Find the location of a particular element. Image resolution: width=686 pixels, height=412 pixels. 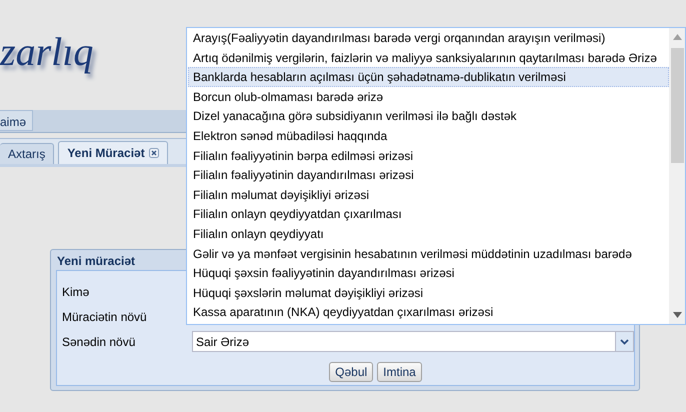

dropdown-option: Hüquqi şəxslərin məlumat dəyişikliyi ərizəsi is located at coordinates (428, 292).